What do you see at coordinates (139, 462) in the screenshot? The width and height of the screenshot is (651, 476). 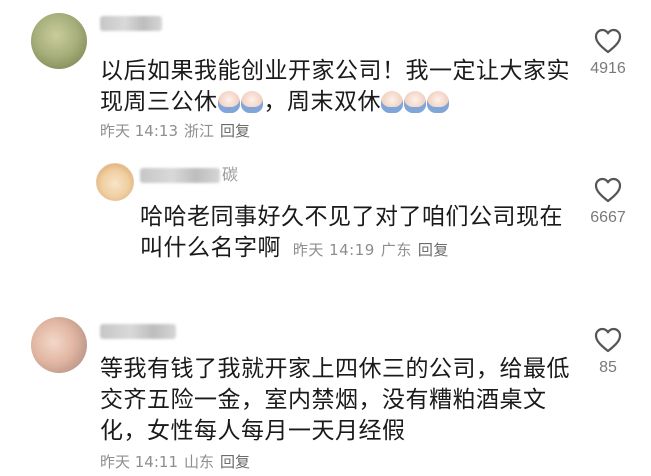 I see `comment-time: 昨天 14:11` at bounding box center [139, 462].